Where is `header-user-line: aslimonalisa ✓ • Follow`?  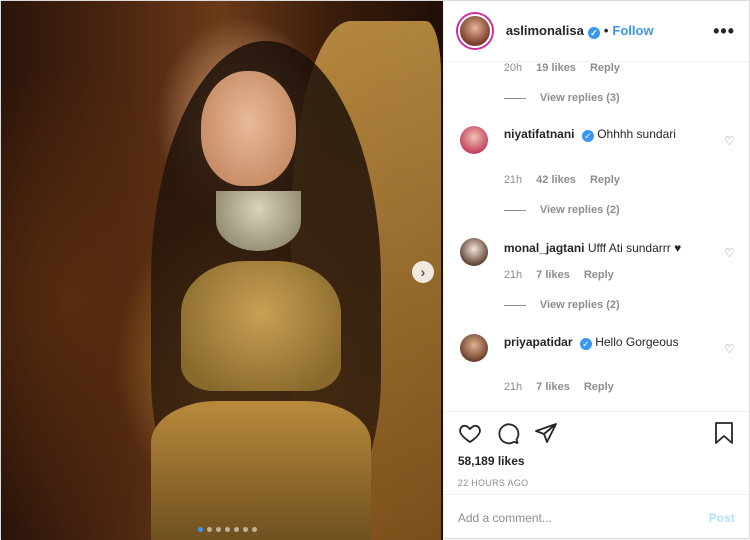
header-user-line: aslimonalisa ✓ • Follow is located at coordinates (580, 31).